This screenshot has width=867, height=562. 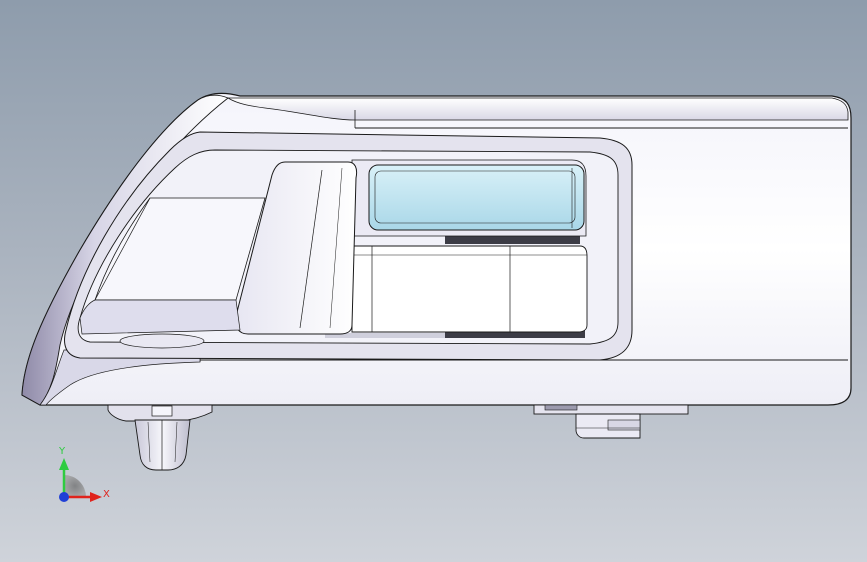 I want to click on axis-triad: Y X, so click(x=84, y=474).